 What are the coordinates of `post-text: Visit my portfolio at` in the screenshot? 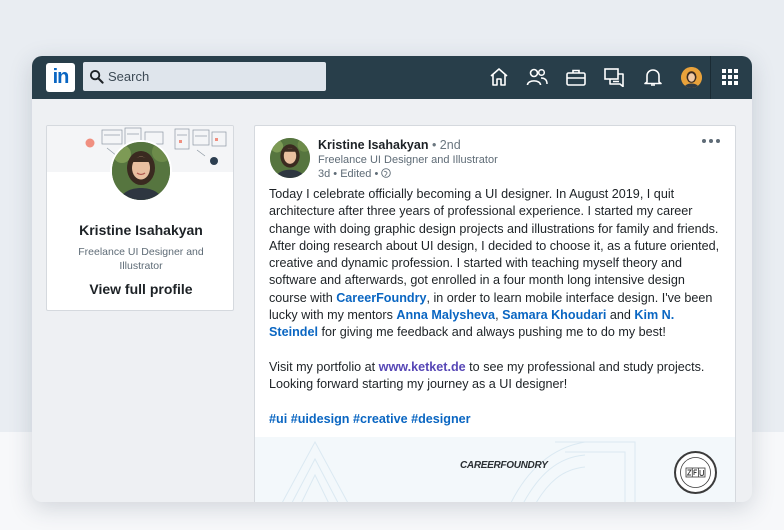 It's located at (324, 366).